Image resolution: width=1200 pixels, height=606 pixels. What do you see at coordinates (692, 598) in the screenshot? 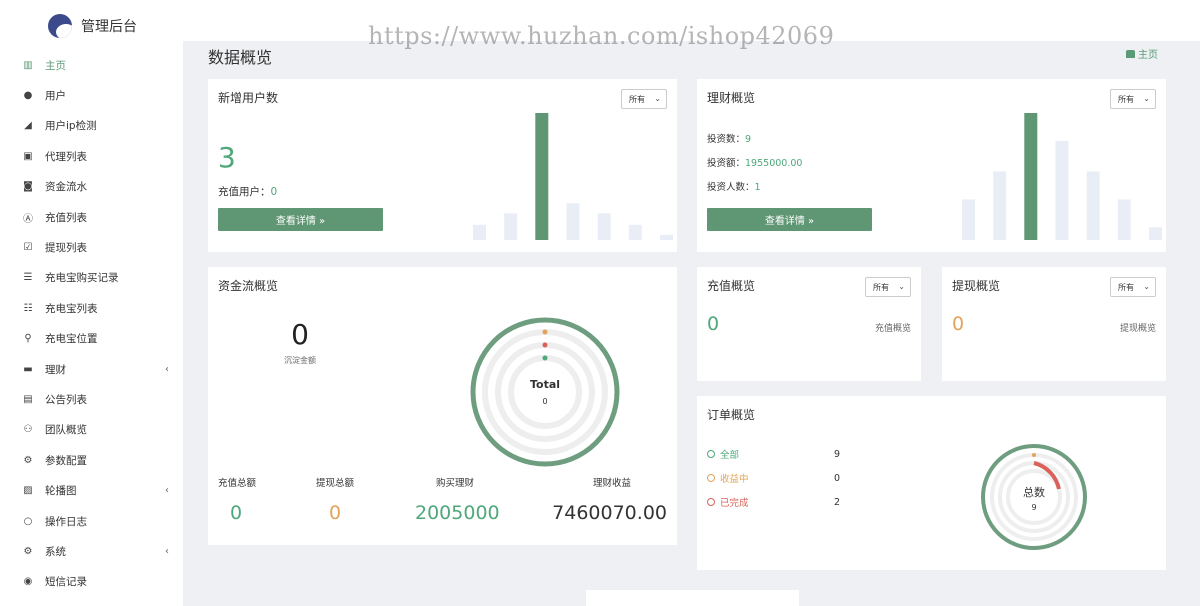
I see `bottom-panel` at bounding box center [692, 598].